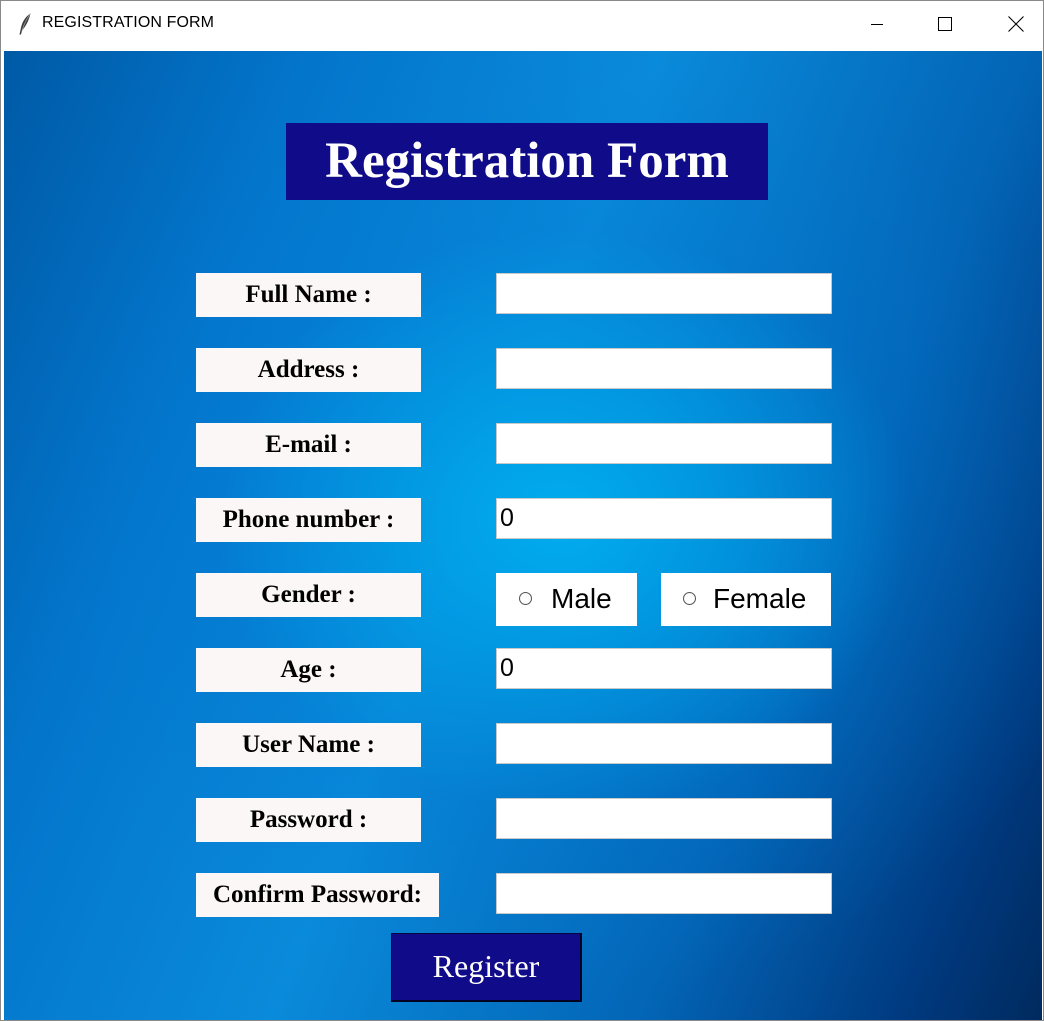 The image size is (1044, 1021). I want to click on form-title: Registration Form, so click(527, 161).